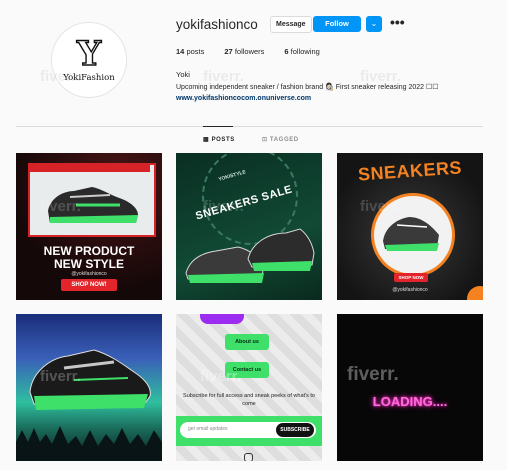 The height and width of the screenshot is (470, 507). I want to click on post-tile-2: YOKISTYLE SNEAKERS SALE, so click(249, 226).